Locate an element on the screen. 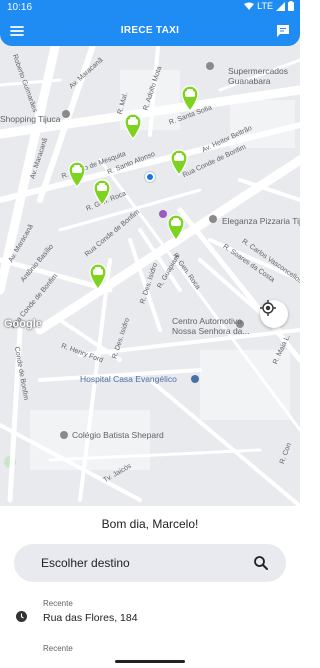  destination-label: Escolher destino is located at coordinates (85, 563).